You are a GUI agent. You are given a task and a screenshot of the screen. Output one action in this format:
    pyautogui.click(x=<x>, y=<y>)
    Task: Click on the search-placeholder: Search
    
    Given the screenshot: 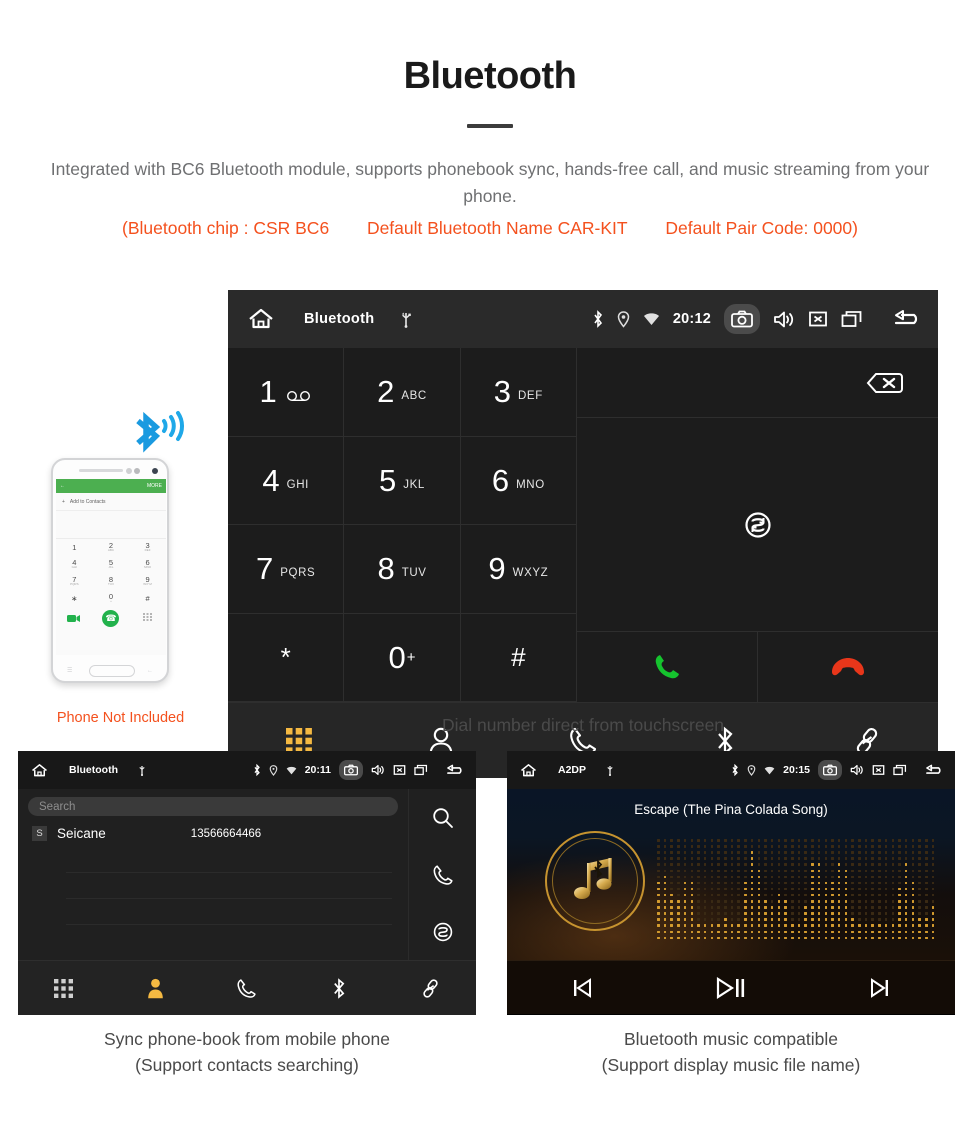 What is the action you would take?
    pyautogui.click(x=57, y=806)
    